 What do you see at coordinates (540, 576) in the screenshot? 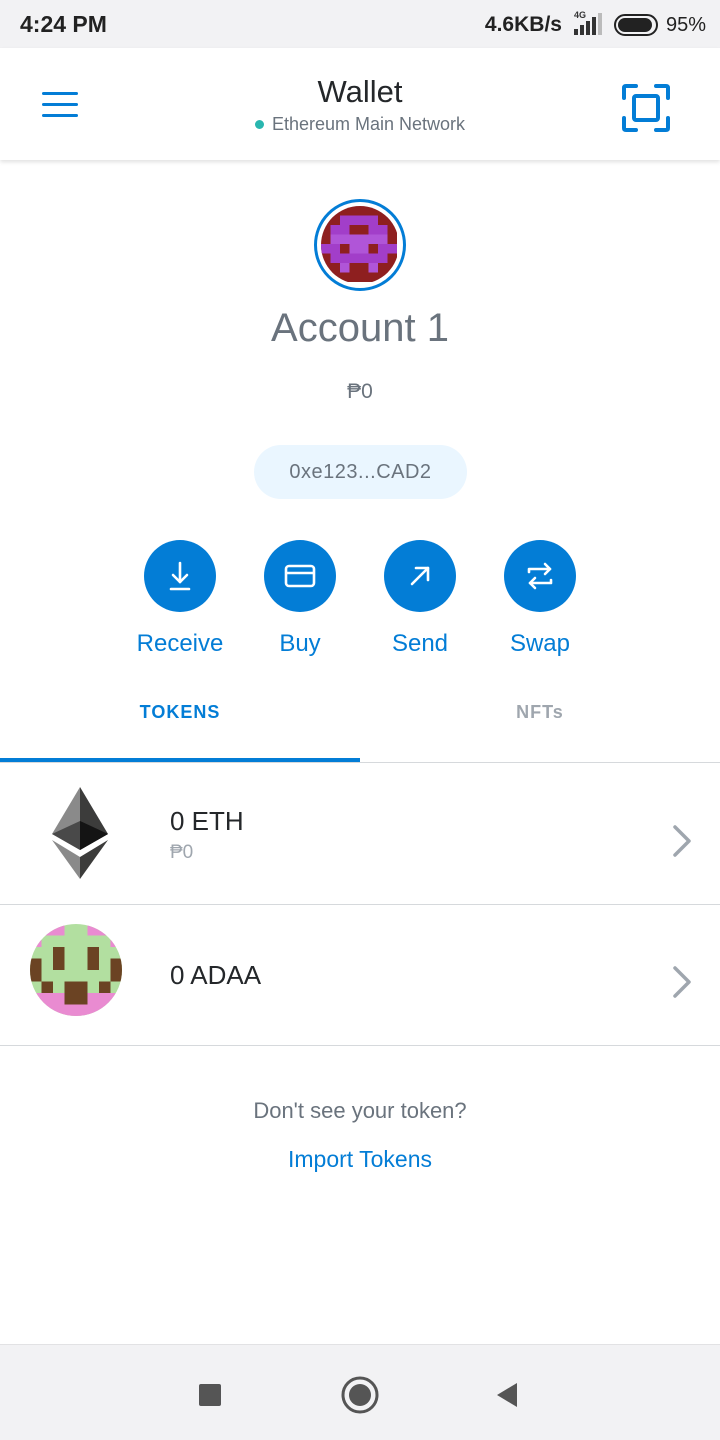
I see `swap-icon` at bounding box center [540, 576].